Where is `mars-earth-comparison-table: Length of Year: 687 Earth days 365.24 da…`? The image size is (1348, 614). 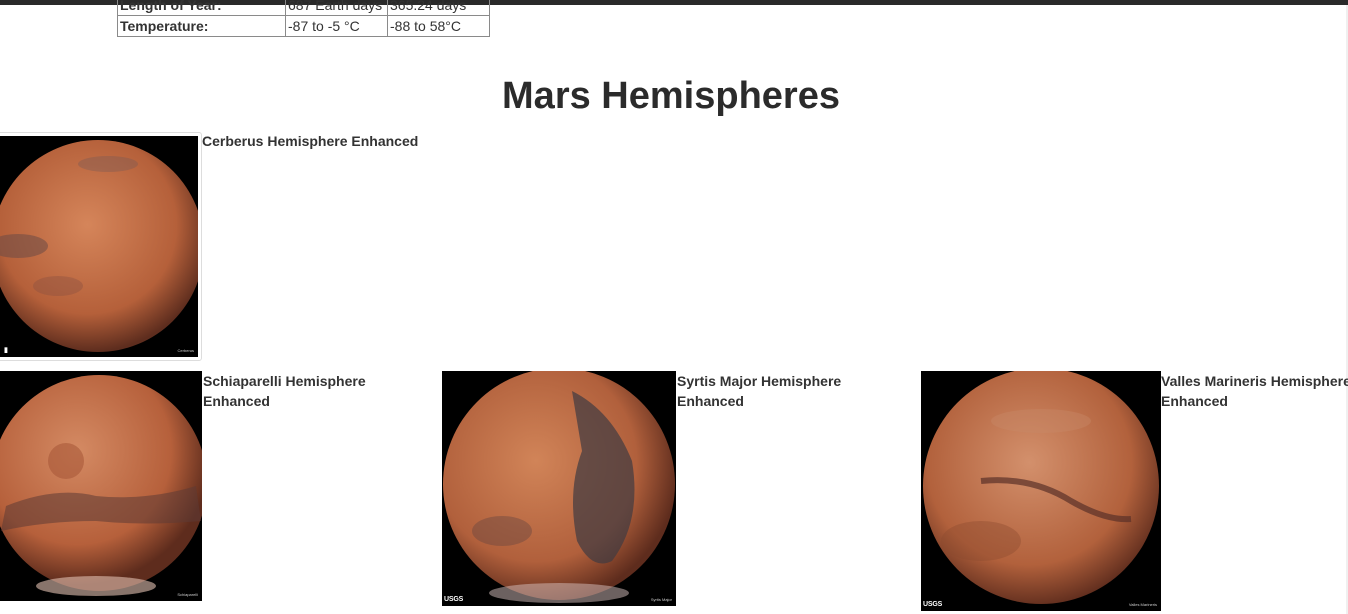 mars-earth-comparison-table: Length of Year: 687 Earth days 365.24 da… is located at coordinates (303, 18).